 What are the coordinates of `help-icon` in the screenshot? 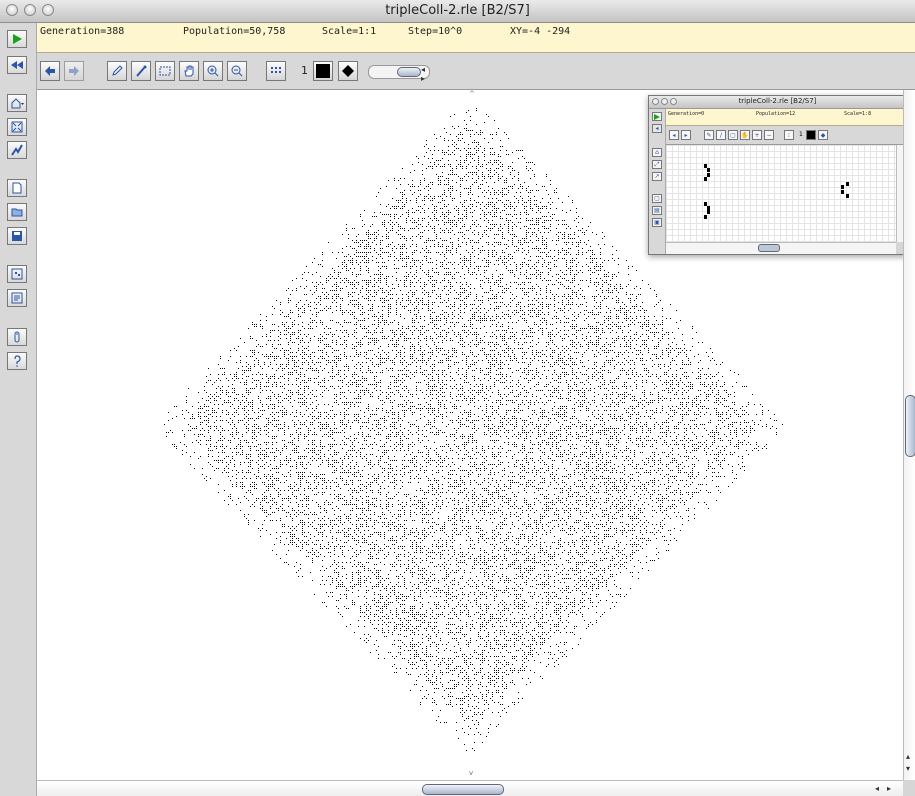 It's located at (17, 361).